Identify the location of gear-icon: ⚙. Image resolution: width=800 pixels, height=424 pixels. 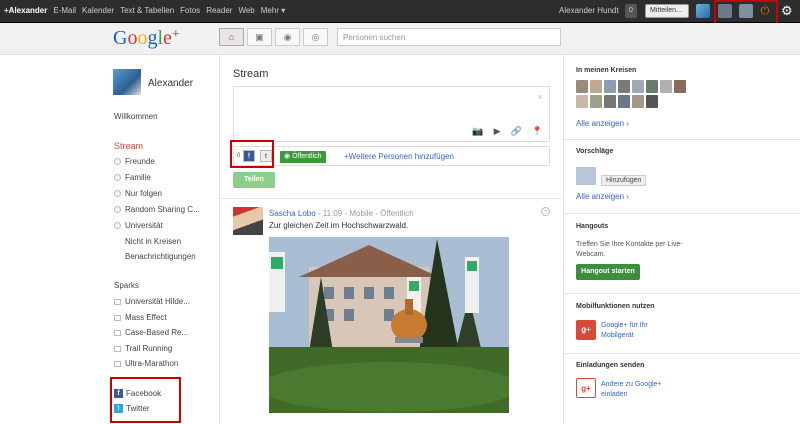
(787, 11).